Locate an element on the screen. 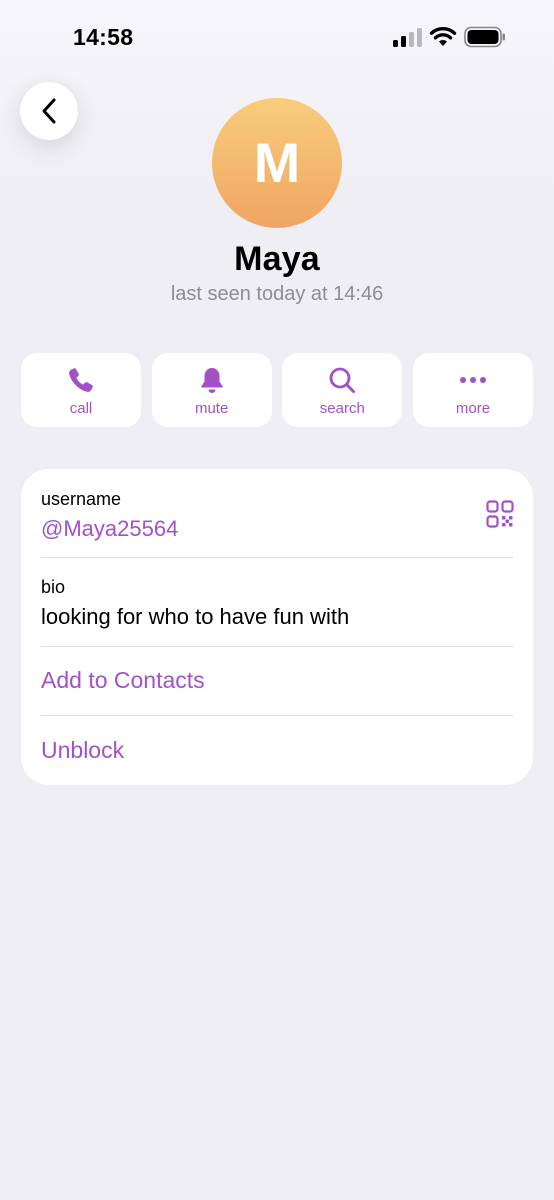 Image resolution: width=554 pixels, height=1200 pixels. more-button: more is located at coordinates (472, 390).